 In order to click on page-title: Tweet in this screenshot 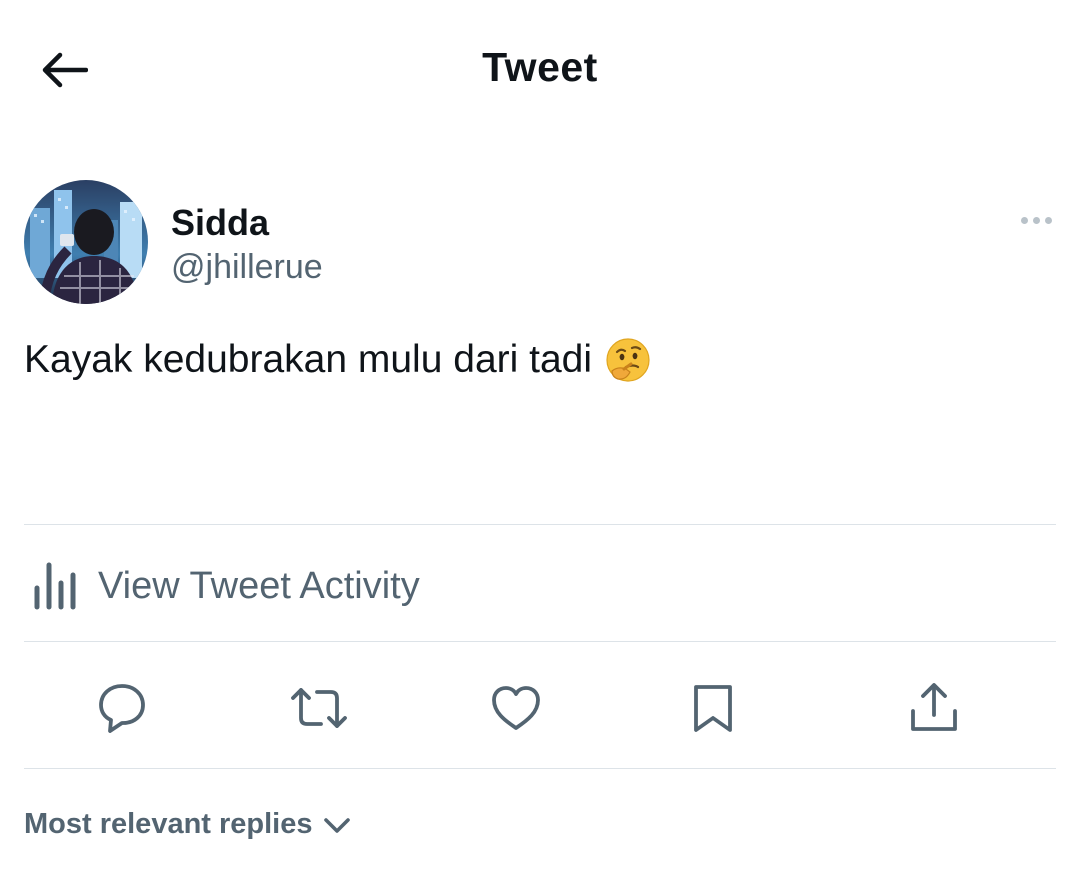, I will do `click(540, 67)`.